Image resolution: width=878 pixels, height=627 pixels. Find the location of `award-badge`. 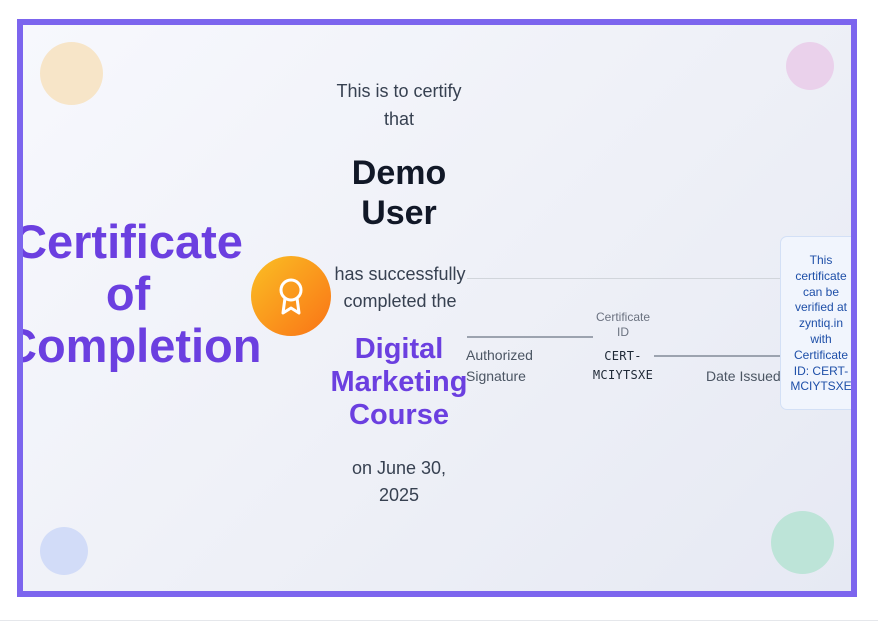

award-badge is located at coordinates (291, 296).